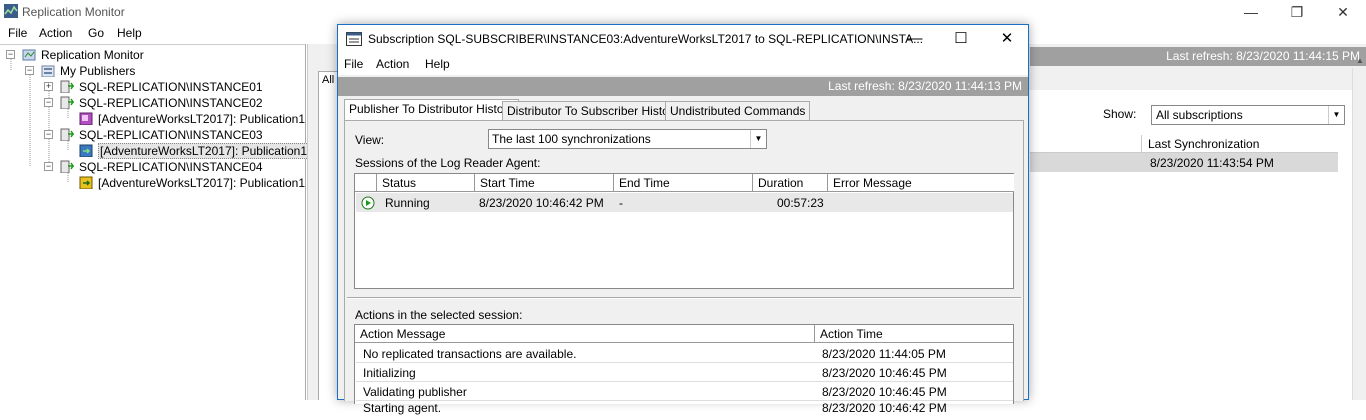 The image size is (1366, 420). I want to click on view-dropdown: The last 100 synchronizations ▼, so click(627, 139).